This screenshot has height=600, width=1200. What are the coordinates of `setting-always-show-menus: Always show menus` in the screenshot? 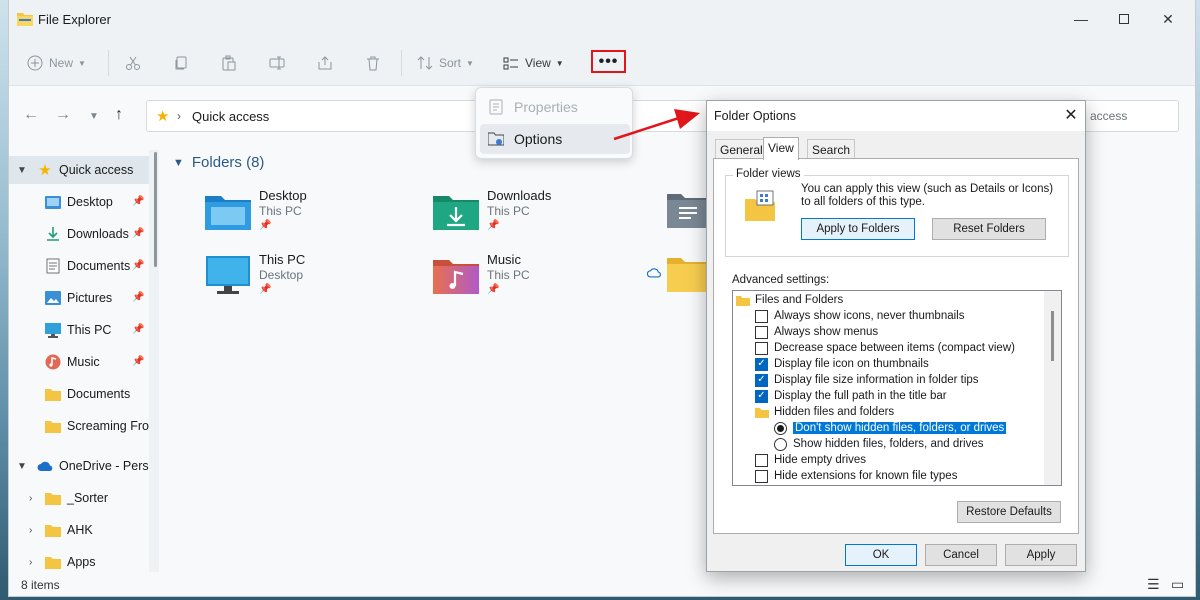 It's located at (816, 332).